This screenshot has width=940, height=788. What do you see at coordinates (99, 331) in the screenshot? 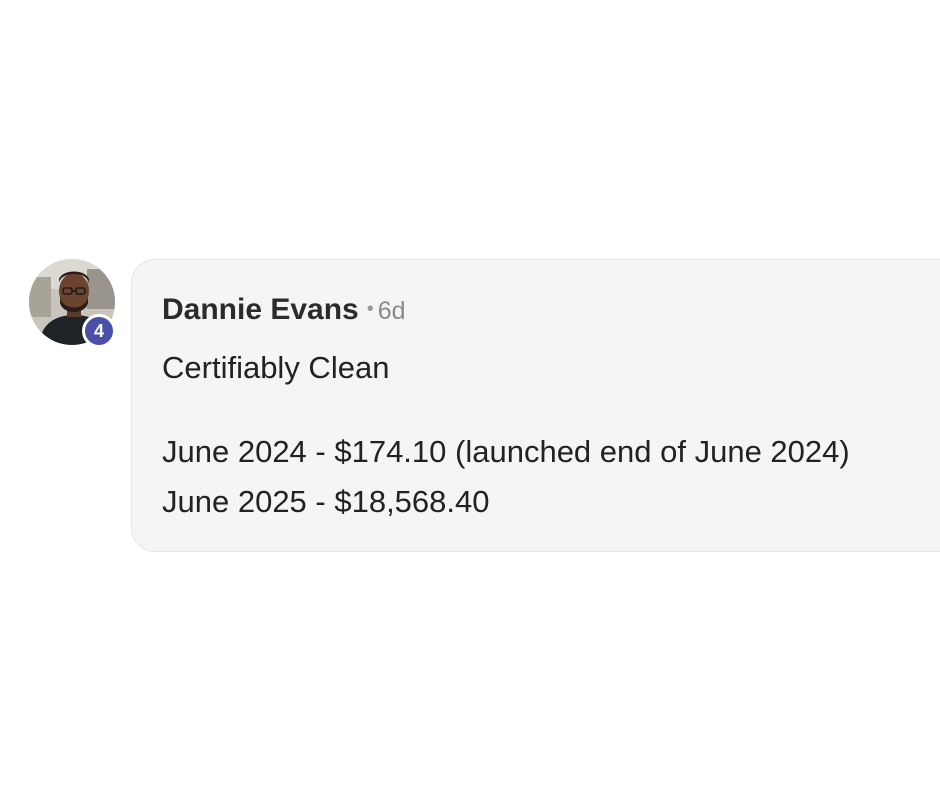
I see `level-badge: 4` at bounding box center [99, 331].